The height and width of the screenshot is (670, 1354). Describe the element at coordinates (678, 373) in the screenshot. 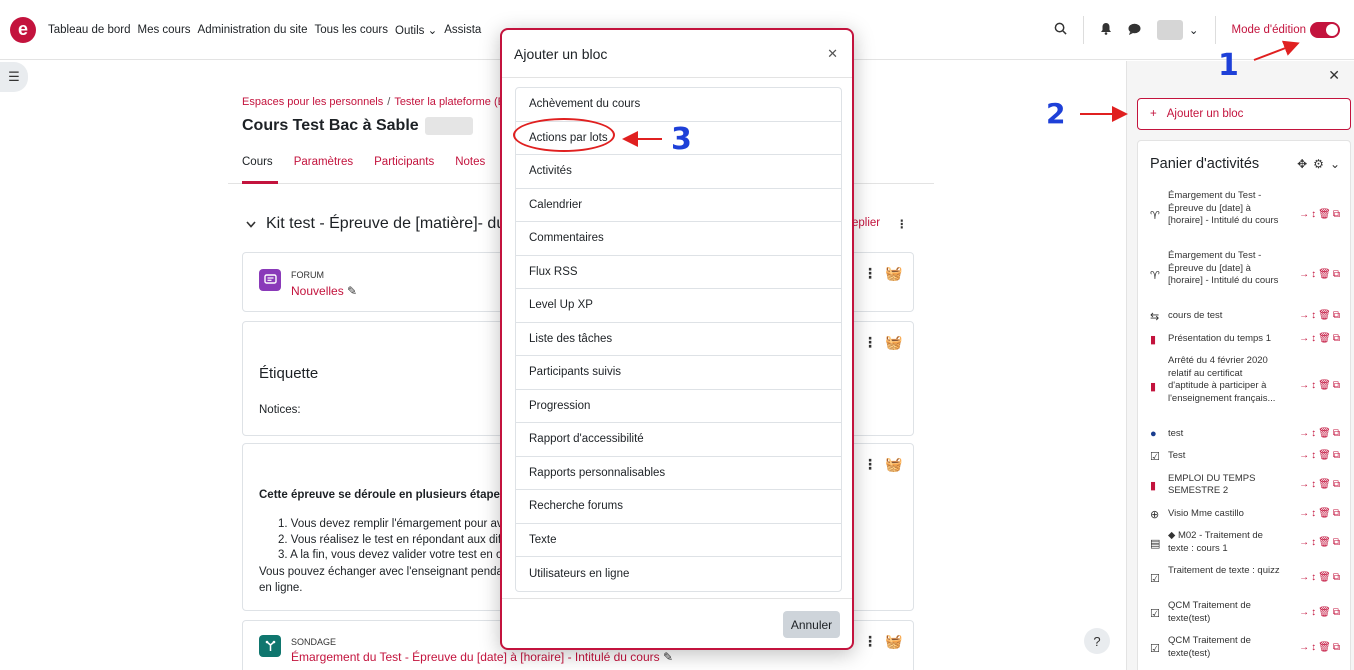

I see `block-option: Participants suivis` at that location.